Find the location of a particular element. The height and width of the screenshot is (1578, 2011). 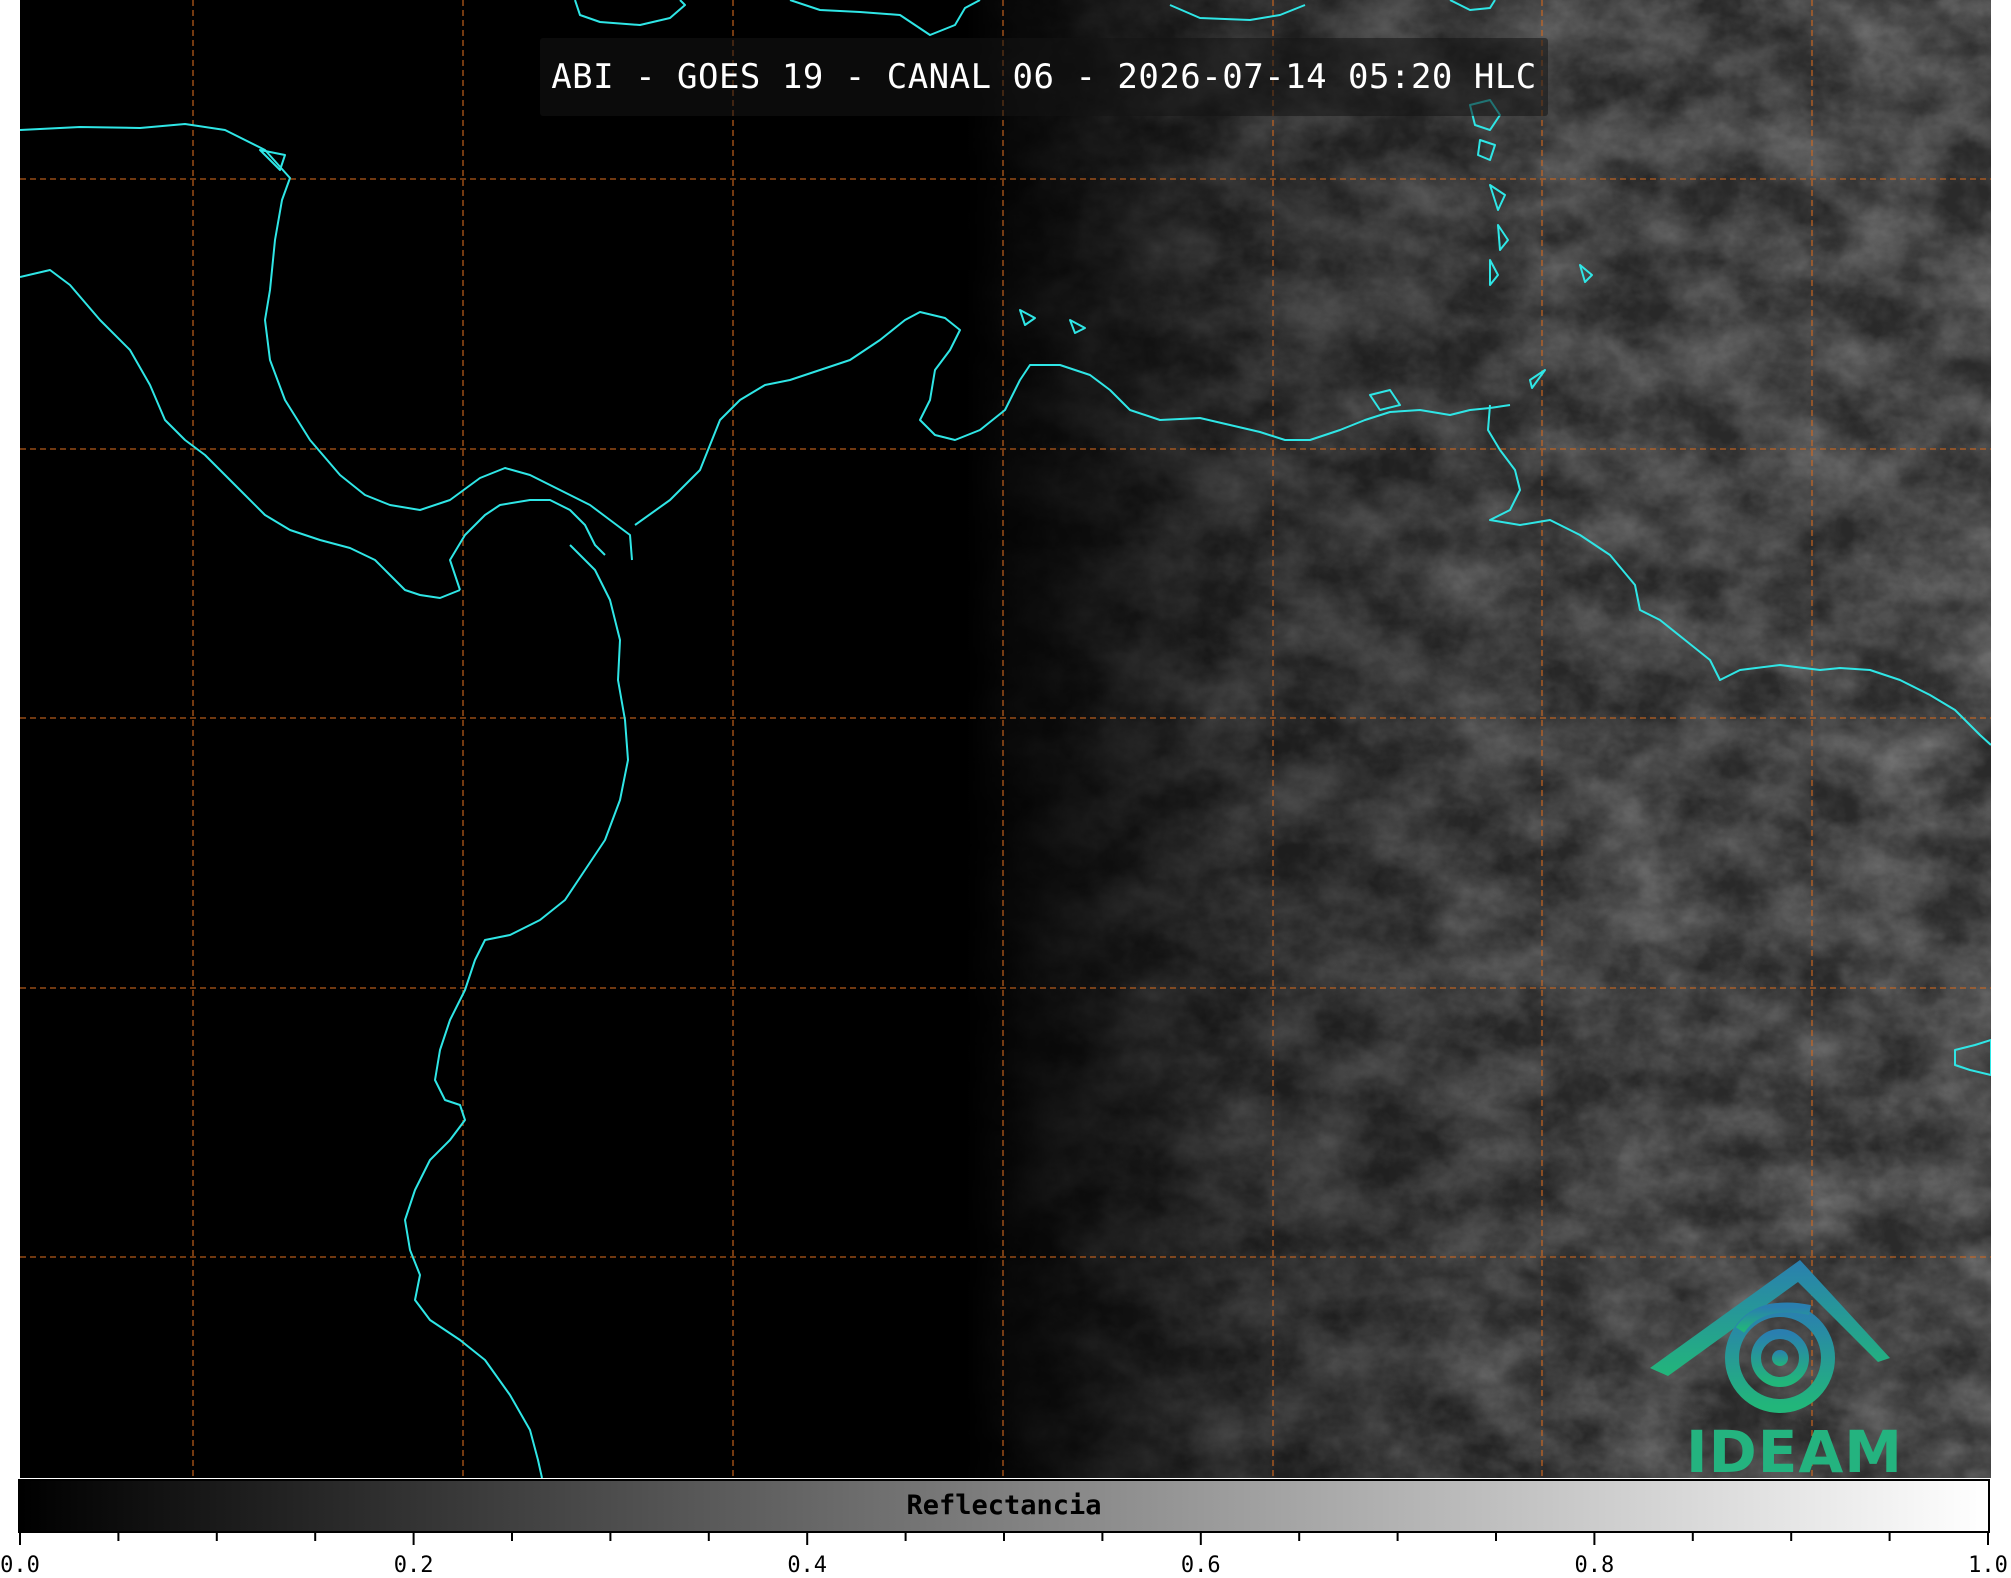

colorbar-ticks is located at coordinates (1004, 1539).